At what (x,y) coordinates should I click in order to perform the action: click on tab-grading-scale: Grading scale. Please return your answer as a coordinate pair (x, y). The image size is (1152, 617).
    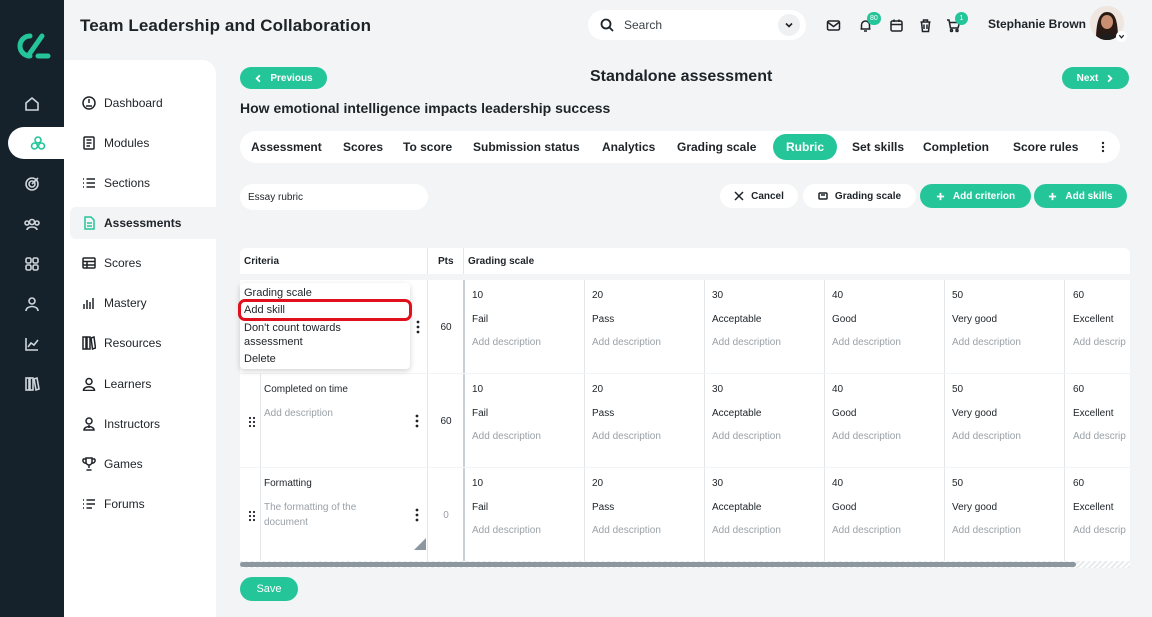
    Looking at the image, I should click on (716, 147).